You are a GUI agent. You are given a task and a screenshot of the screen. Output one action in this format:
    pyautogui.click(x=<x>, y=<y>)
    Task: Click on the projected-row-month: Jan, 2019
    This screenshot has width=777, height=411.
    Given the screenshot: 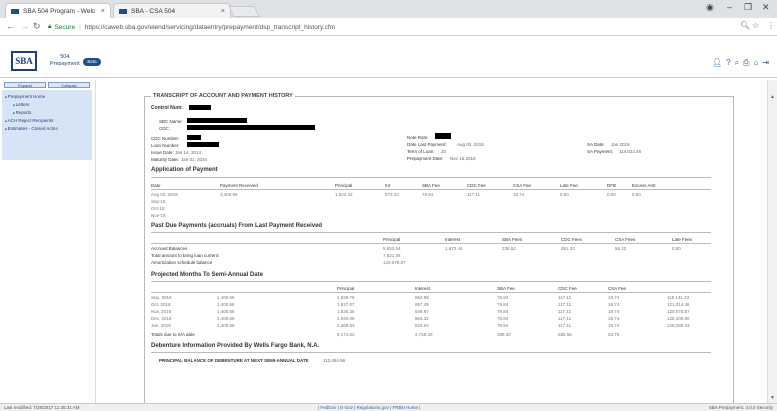 What is the action you would take?
    pyautogui.click(x=161, y=325)
    